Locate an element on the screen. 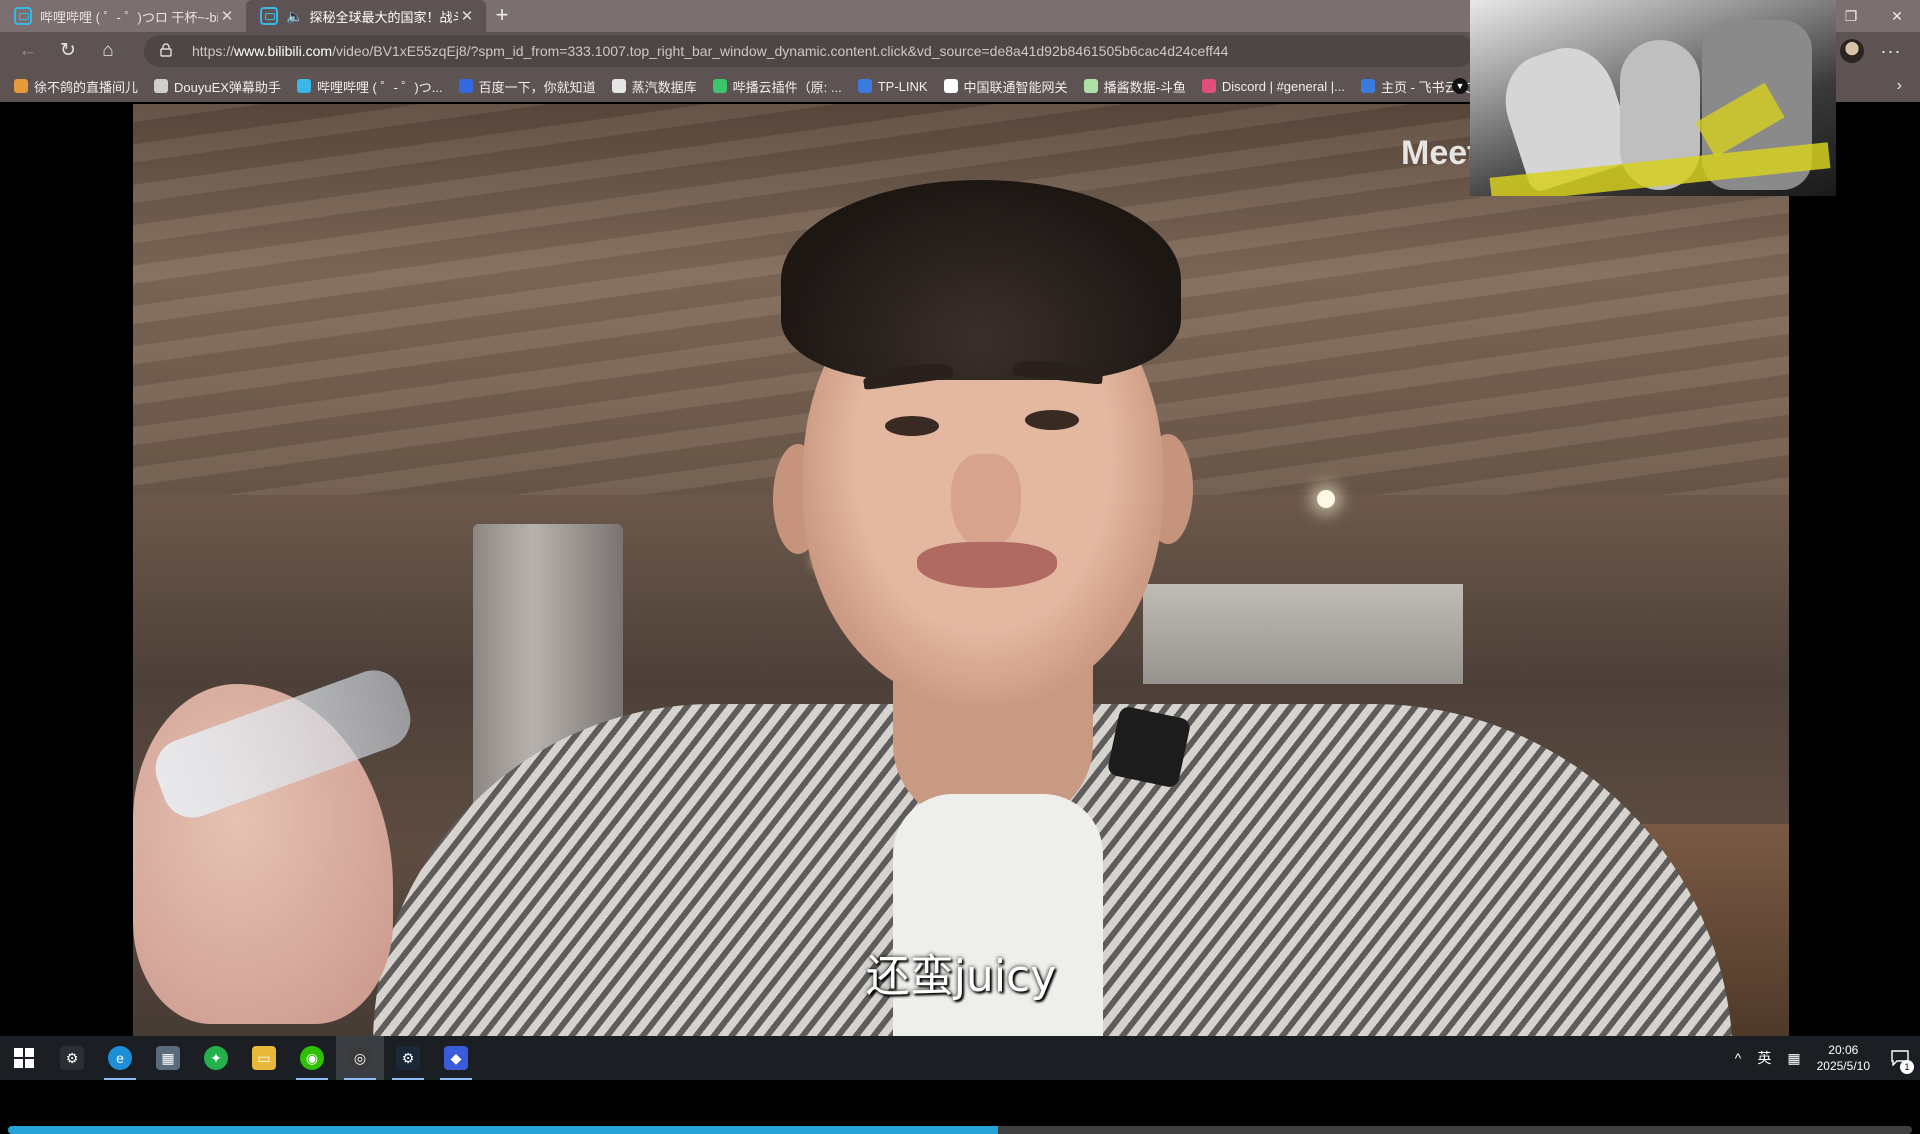 This screenshot has height=1134, width=1920. bookmark-label: 播酱数据-斗鱼 is located at coordinates (1144, 87).